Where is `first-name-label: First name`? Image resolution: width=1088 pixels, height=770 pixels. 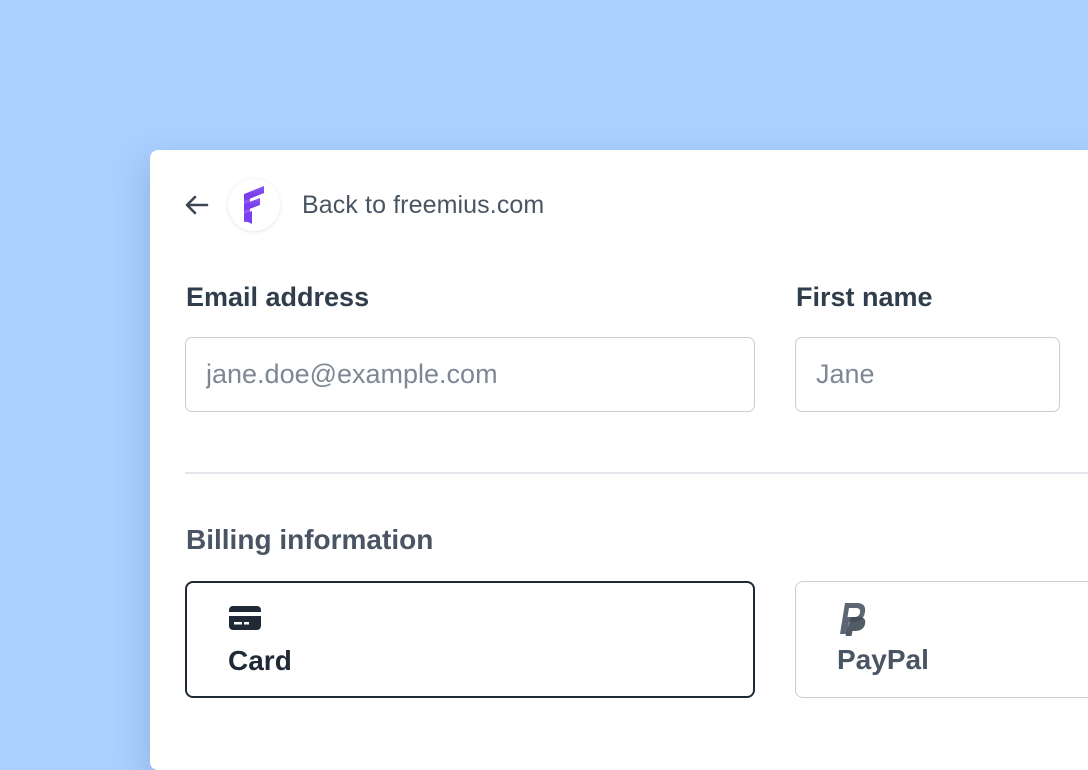
first-name-label: First name is located at coordinates (864, 297).